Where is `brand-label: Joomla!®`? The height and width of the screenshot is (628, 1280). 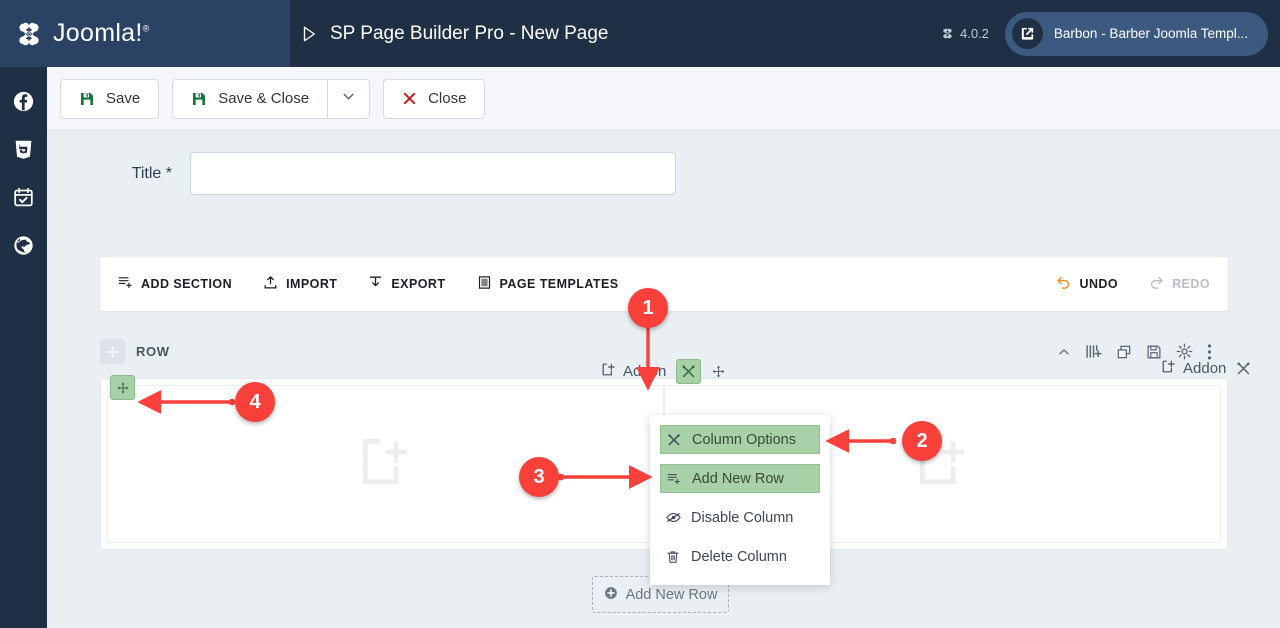
brand-label: Joomla!® is located at coordinates (101, 33).